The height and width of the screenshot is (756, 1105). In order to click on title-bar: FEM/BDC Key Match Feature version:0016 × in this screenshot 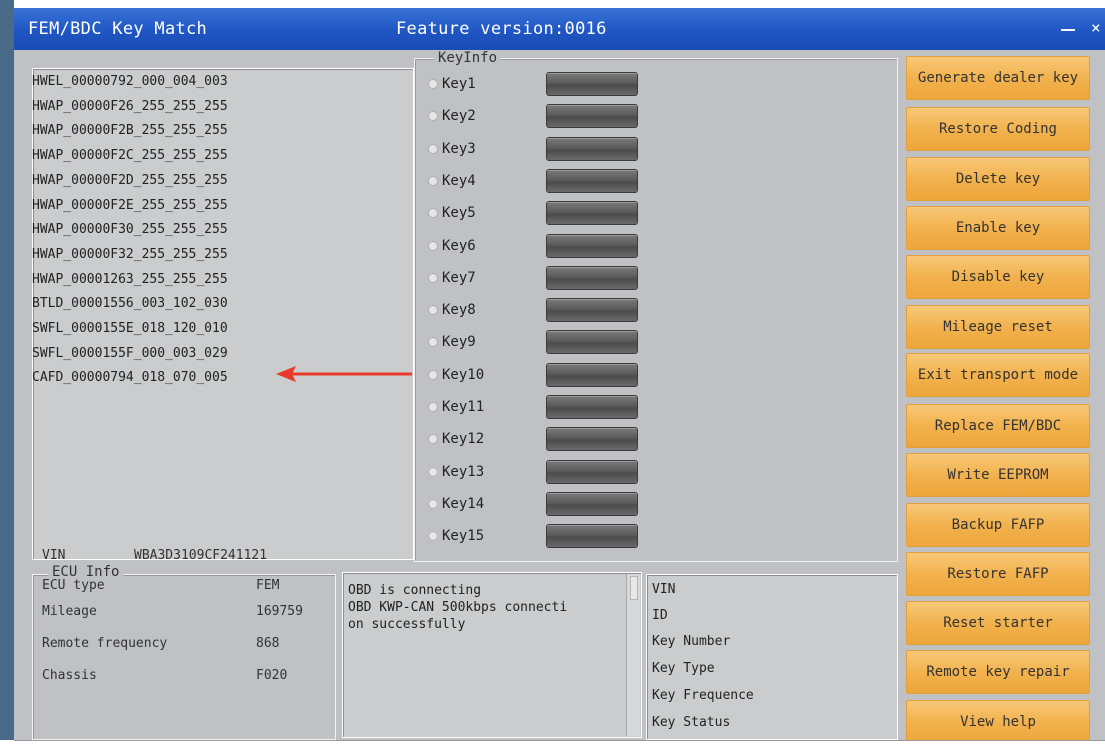, I will do `click(559, 29)`.